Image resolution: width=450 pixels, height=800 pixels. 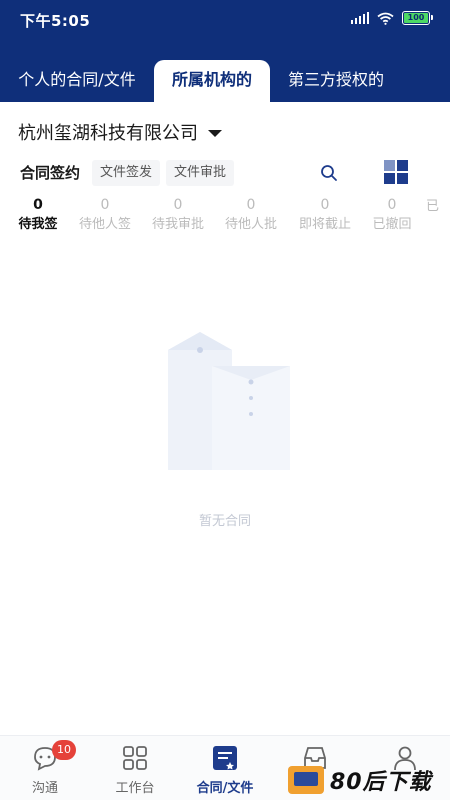 I want to click on nav-contracts: 合同/文件, so click(x=225, y=768).